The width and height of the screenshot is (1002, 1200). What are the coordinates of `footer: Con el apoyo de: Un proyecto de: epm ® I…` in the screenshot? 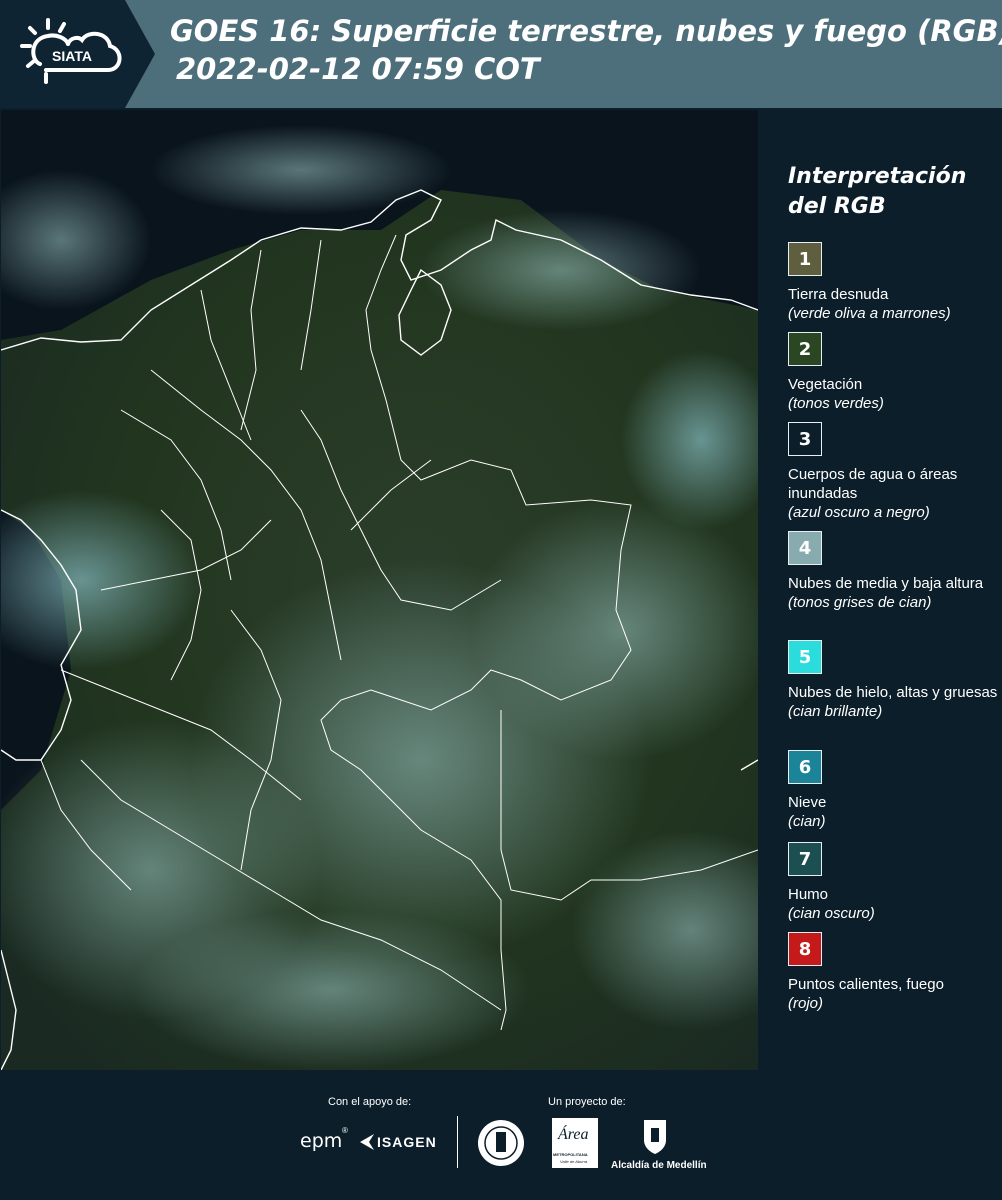 It's located at (501, 1136).